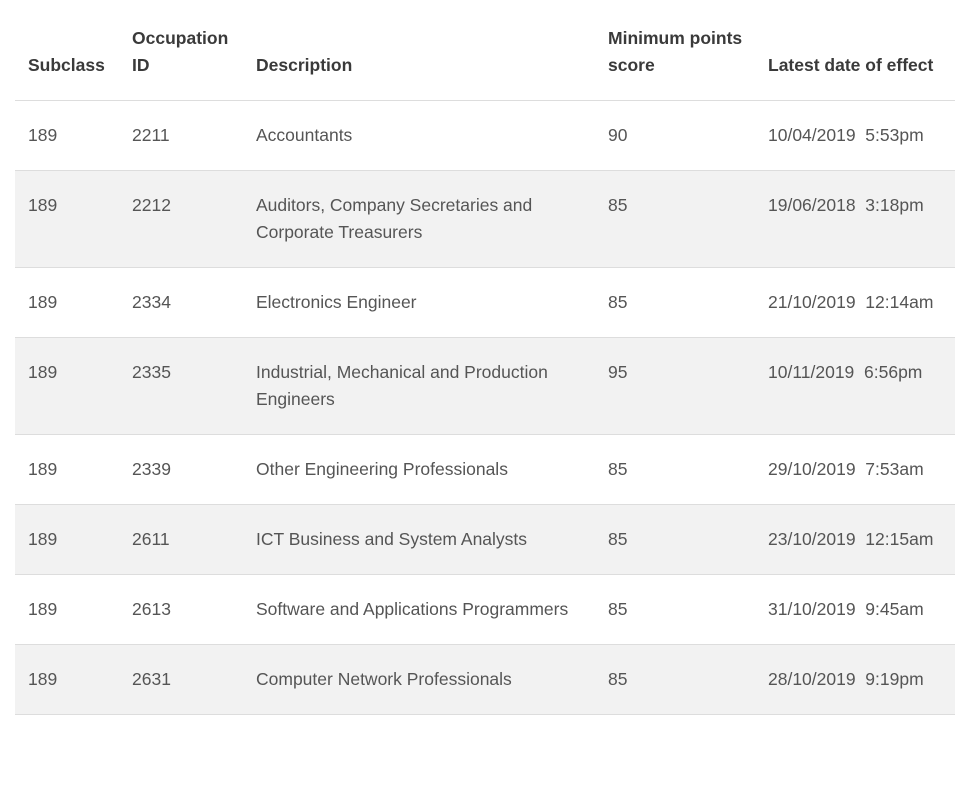 This screenshot has height=800, width=979. I want to click on cell-occupation-id: 2335, so click(181, 386).